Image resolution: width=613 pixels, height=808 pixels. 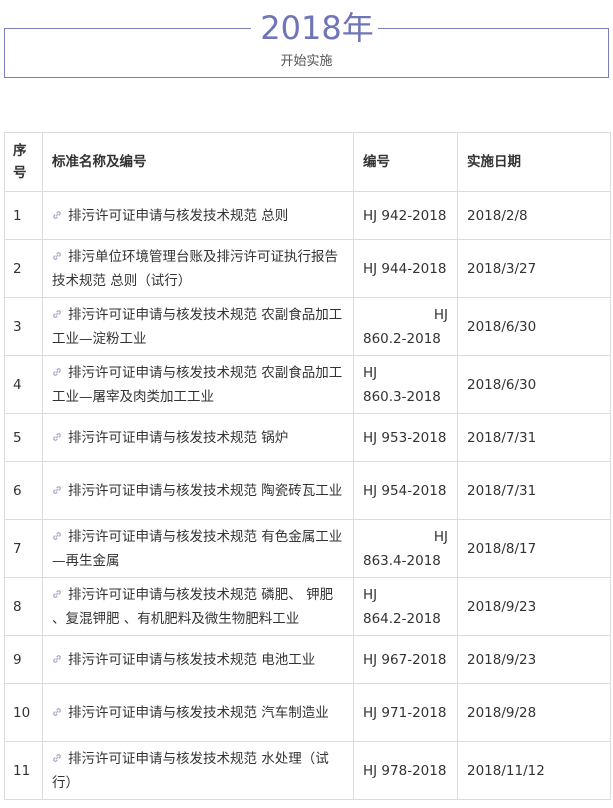 What do you see at coordinates (195, 269) in the screenshot?
I see `standard-name-text: 排污单位环境管理台账及排污许可证执行报告技术规范 总则（试行）` at bounding box center [195, 269].